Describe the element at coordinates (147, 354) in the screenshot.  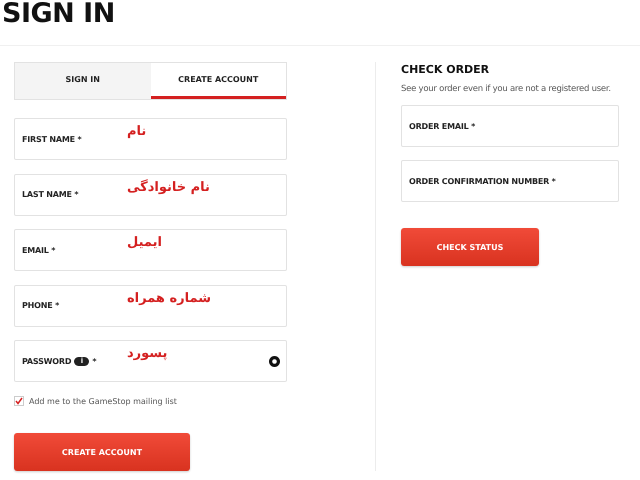
I see `annotation-text: پسورد` at that location.